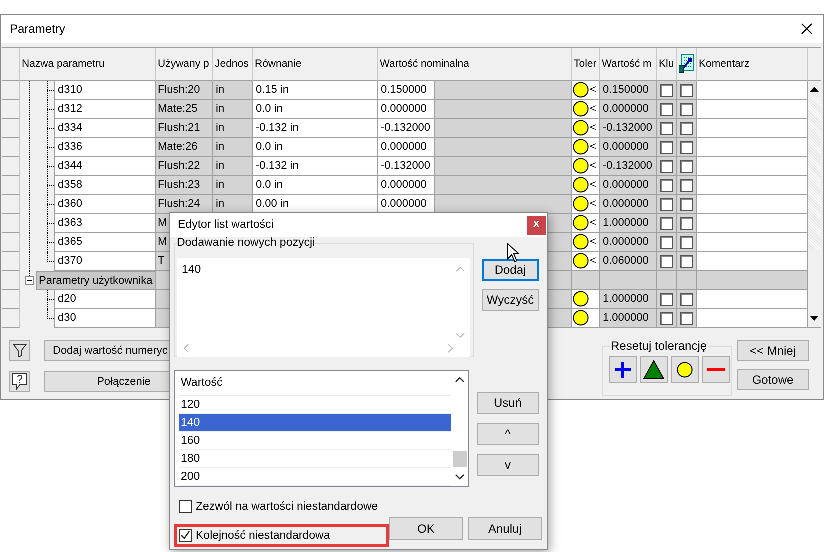  Describe the element at coordinates (287, 506) in the screenshot. I see `checkbox-label: Zezwól na wartości niestandardowe` at that location.